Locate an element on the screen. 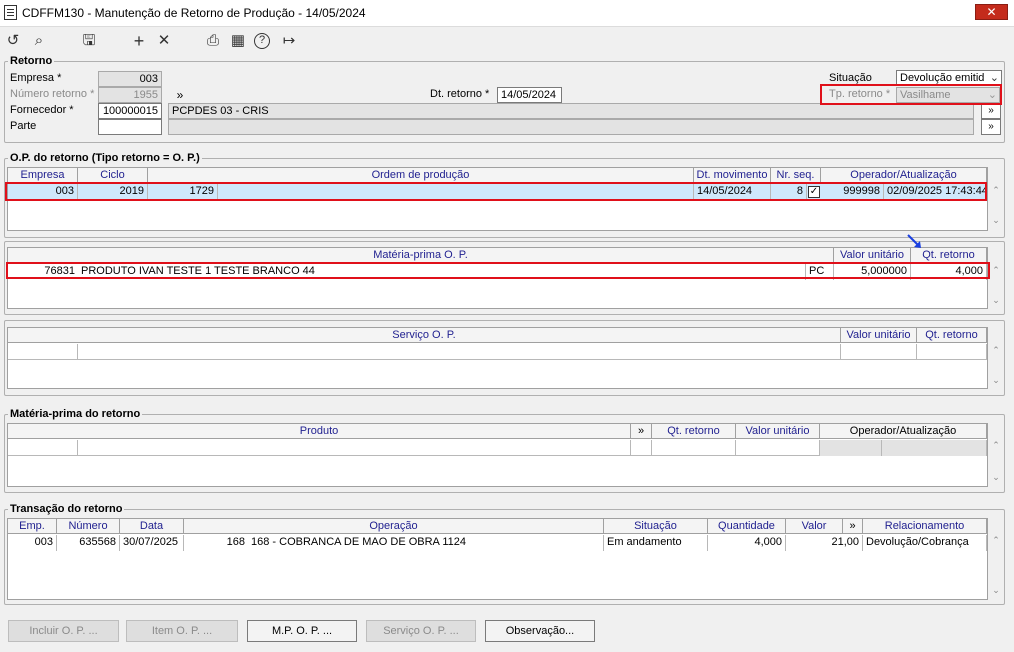  add-icon: + is located at coordinates (139, 41).